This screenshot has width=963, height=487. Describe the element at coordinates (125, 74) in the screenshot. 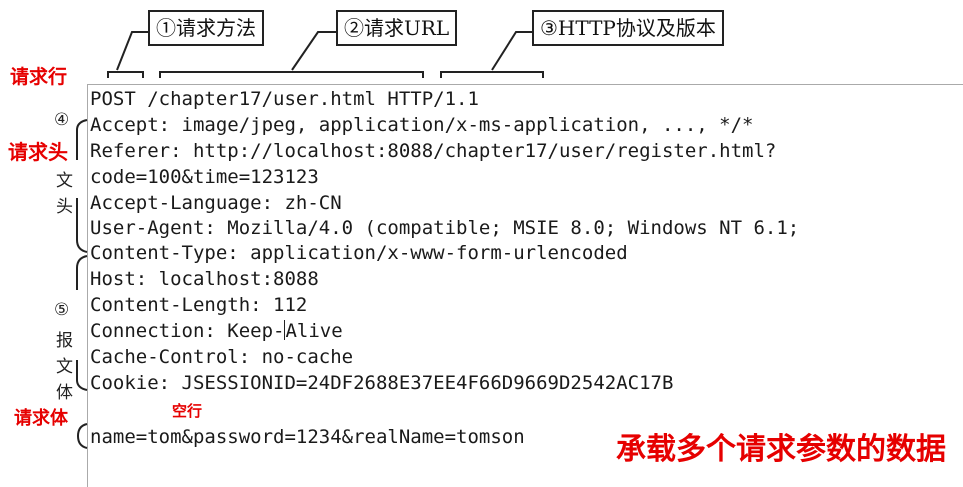

I see `bracket-method` at that location.